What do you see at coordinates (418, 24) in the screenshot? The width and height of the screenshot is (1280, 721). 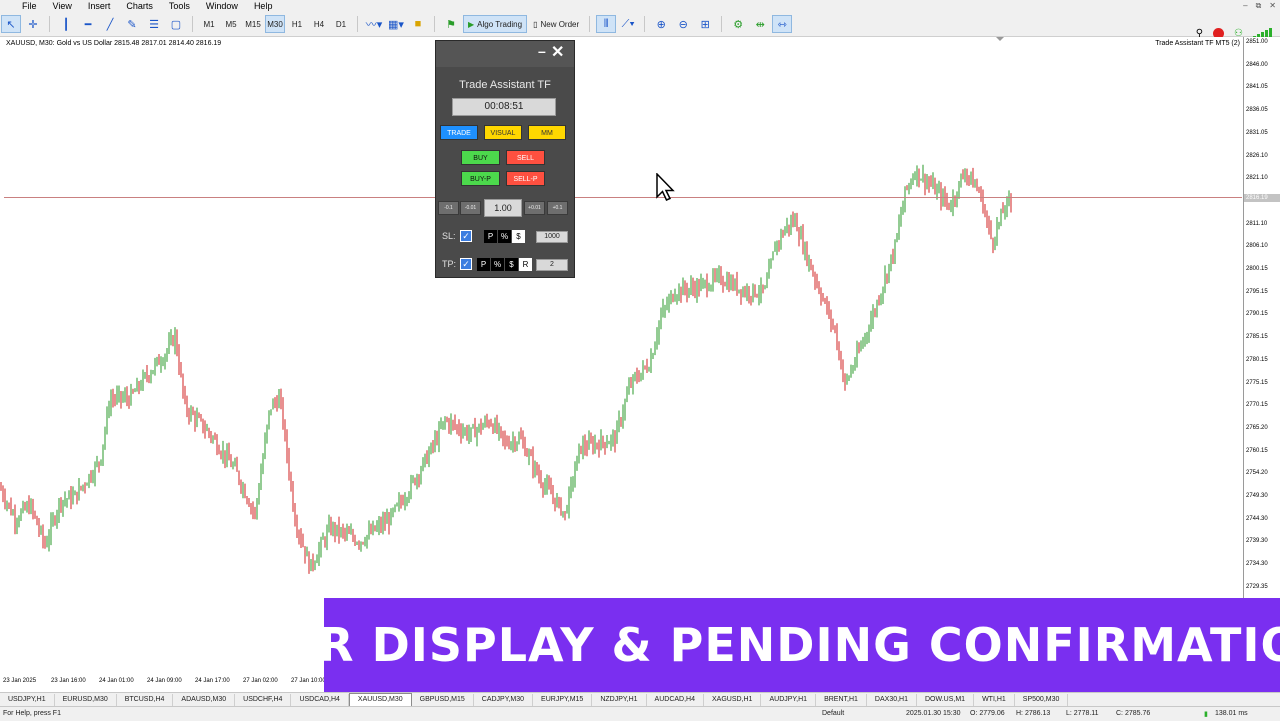 I see `folder-icon: ■` at bounding box center [418, 24].